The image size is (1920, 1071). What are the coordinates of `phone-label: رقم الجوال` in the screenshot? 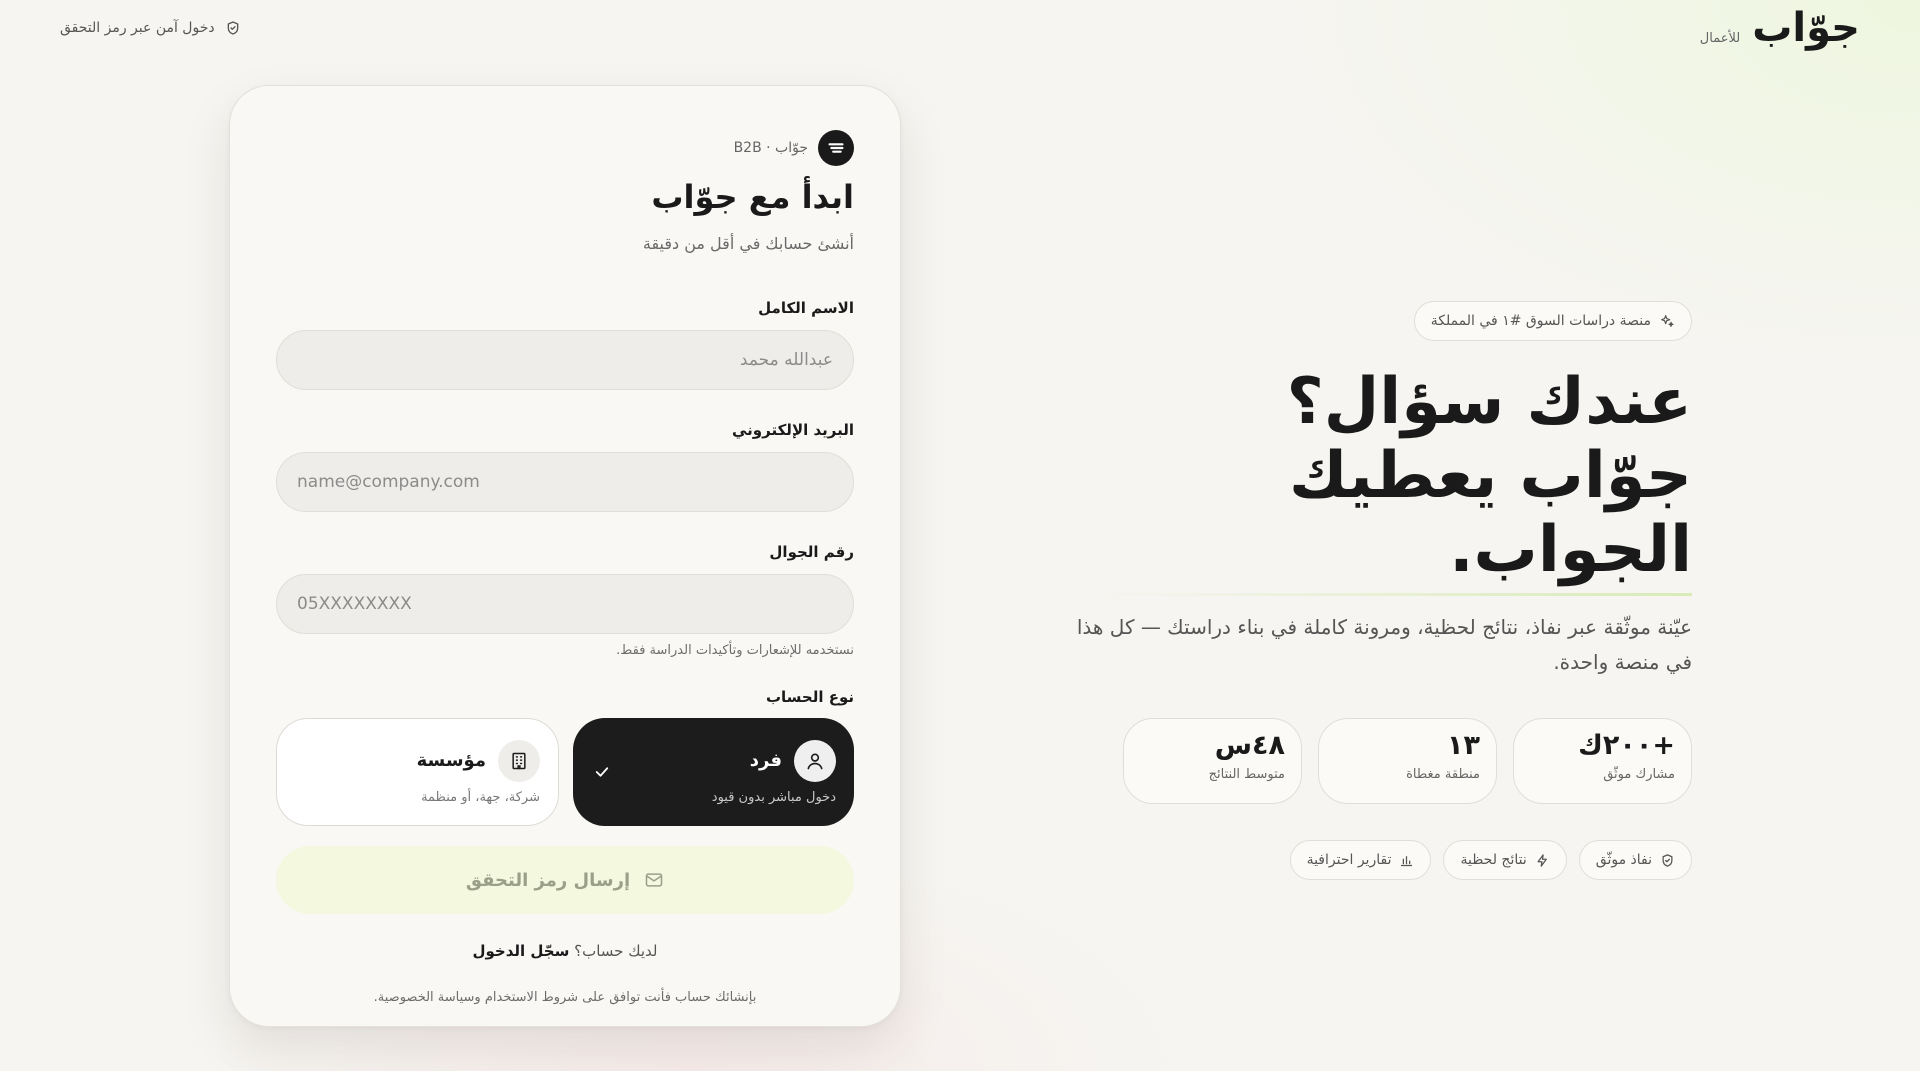 It's located at (811, 552).